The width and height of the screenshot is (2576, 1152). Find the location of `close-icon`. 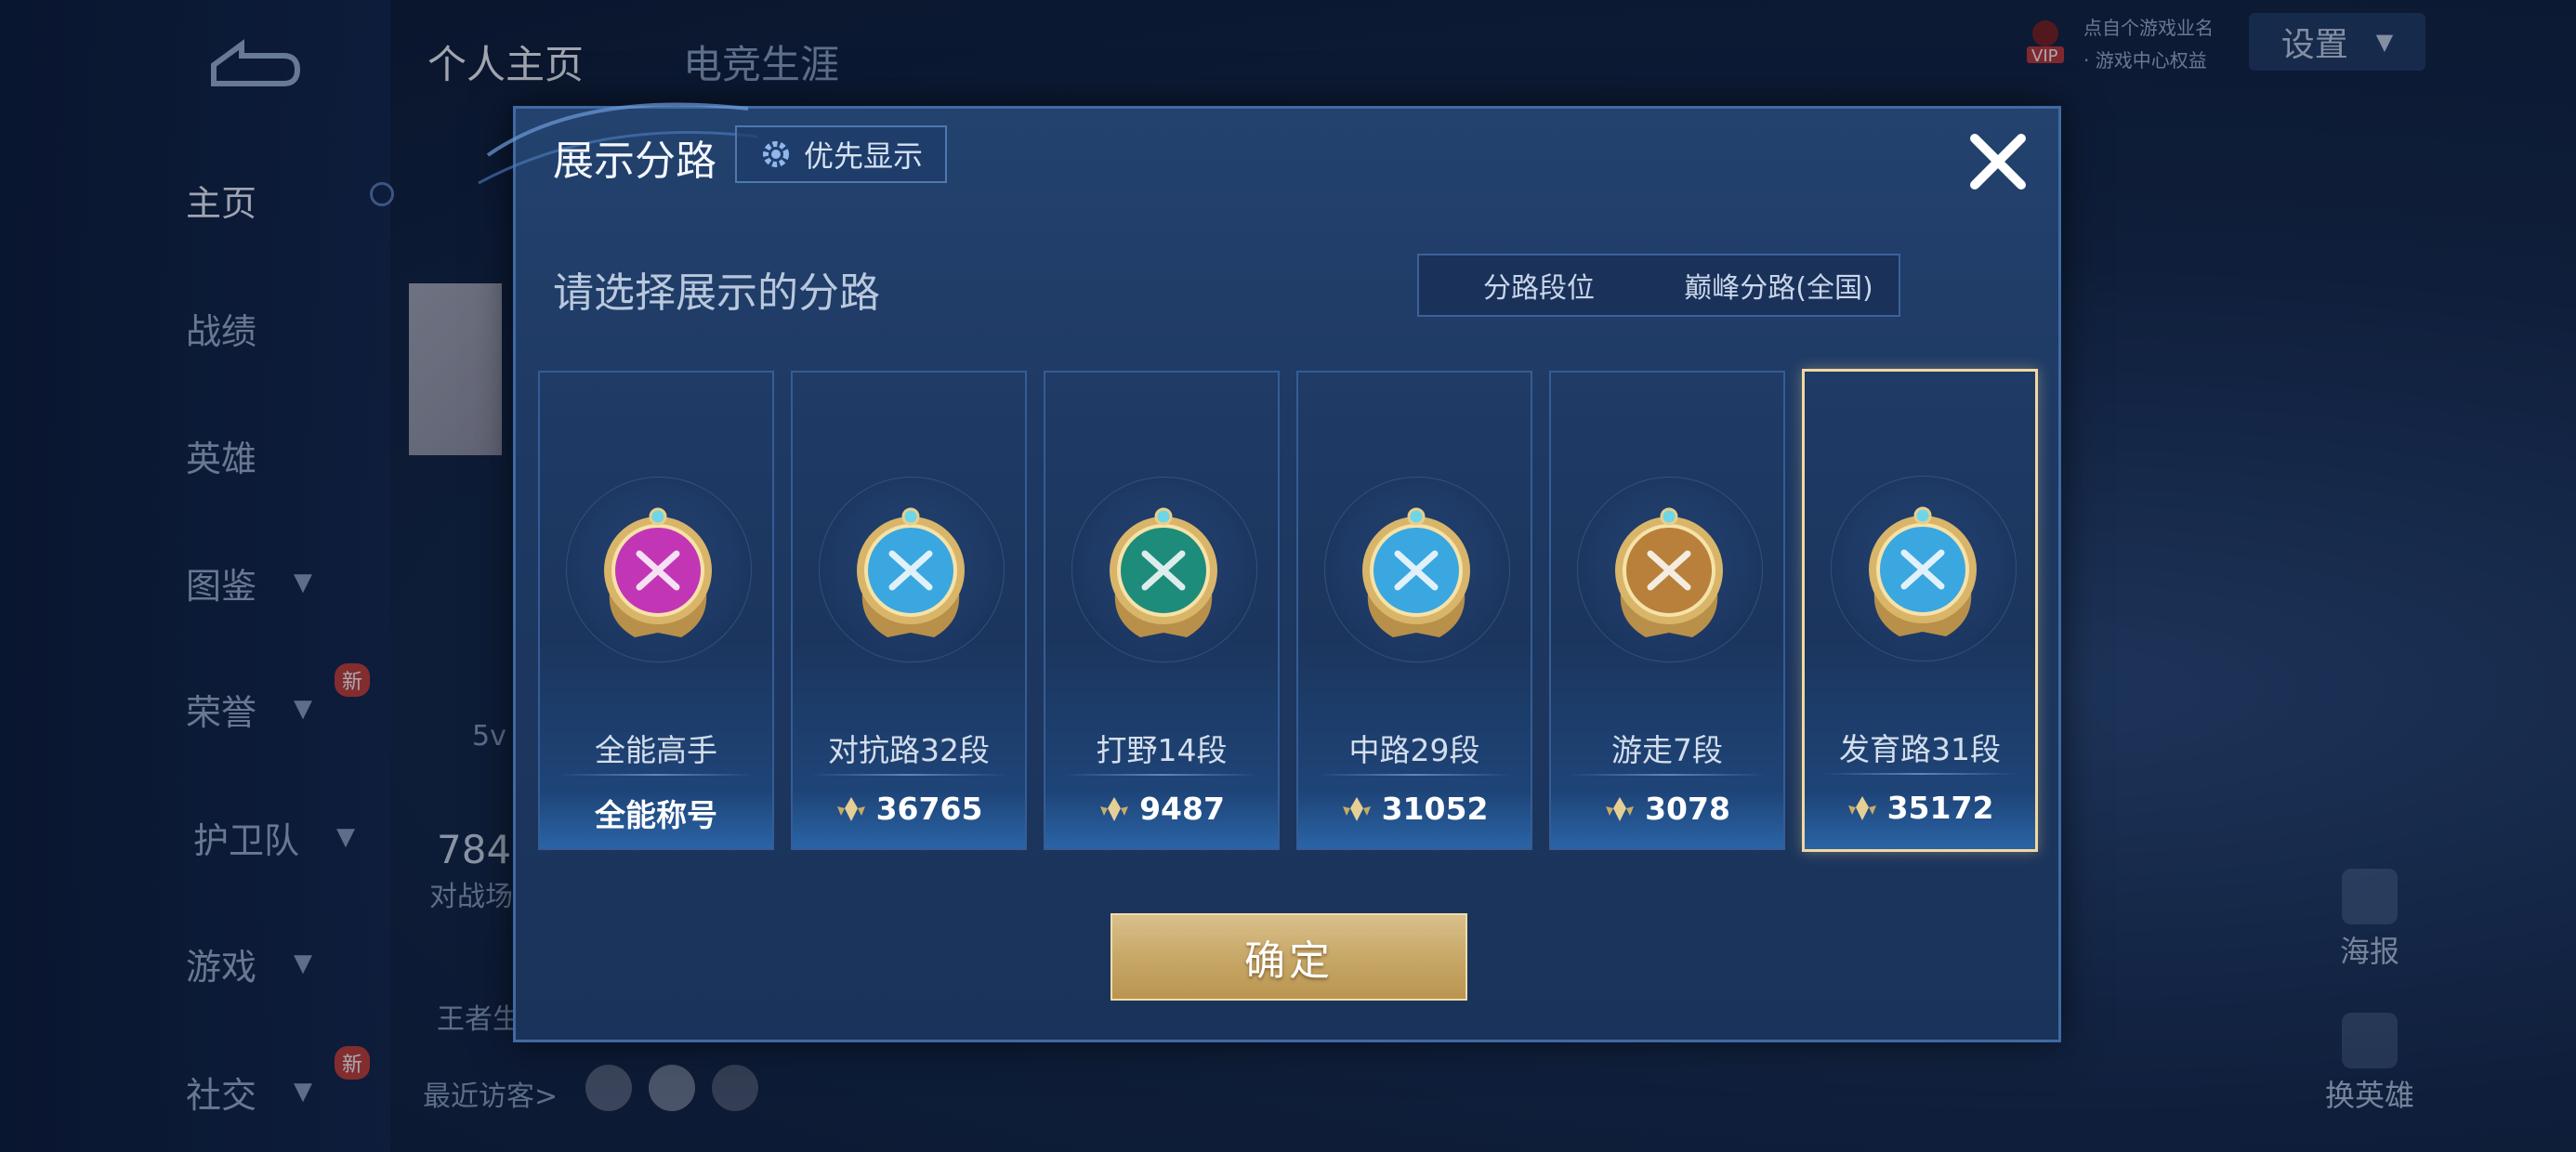

close-icon is located at coordinates (1998, 162).